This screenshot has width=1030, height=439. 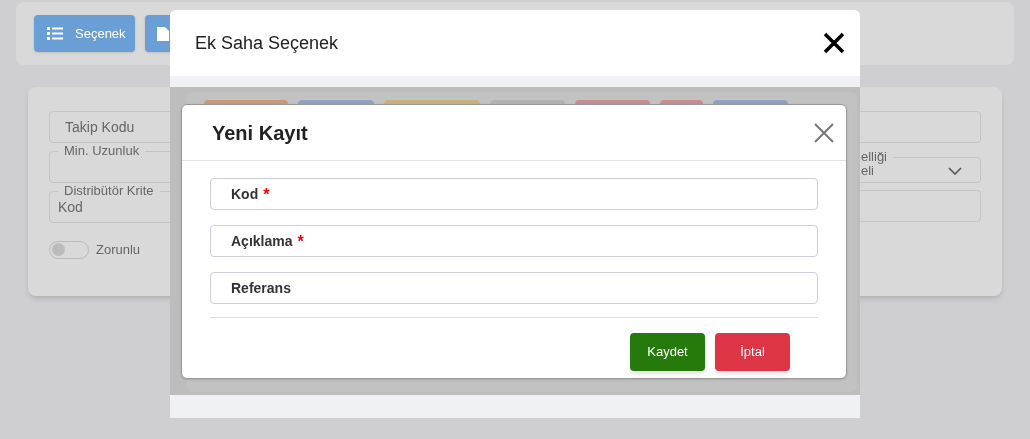 I want to click on toggle-label: Zorunlu, so click(x=118, y=250).